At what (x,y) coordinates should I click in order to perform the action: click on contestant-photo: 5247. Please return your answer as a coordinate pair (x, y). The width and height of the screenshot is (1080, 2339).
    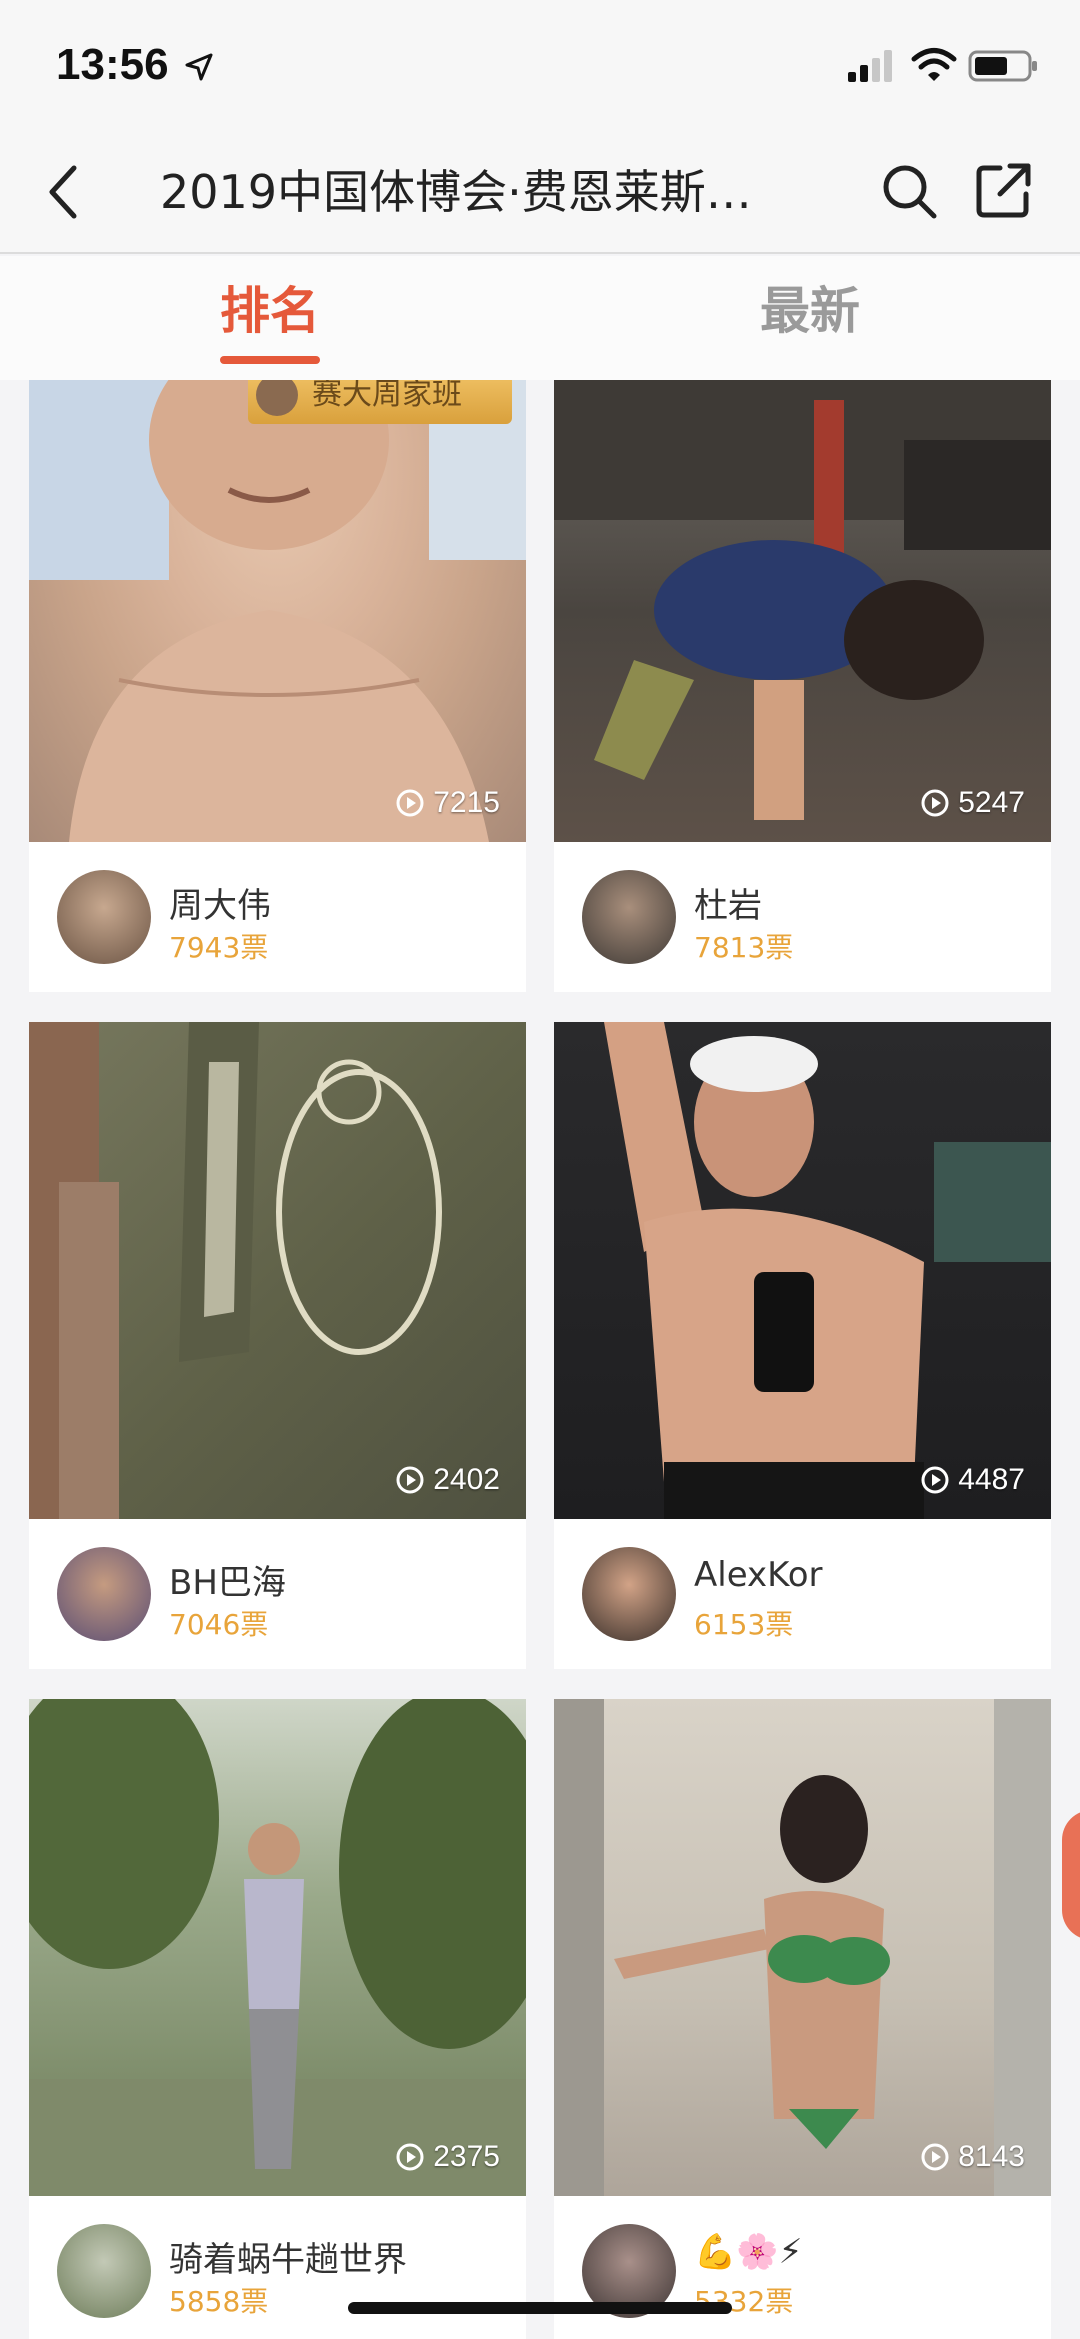
    Looking at the image, I should click on (802, 611).